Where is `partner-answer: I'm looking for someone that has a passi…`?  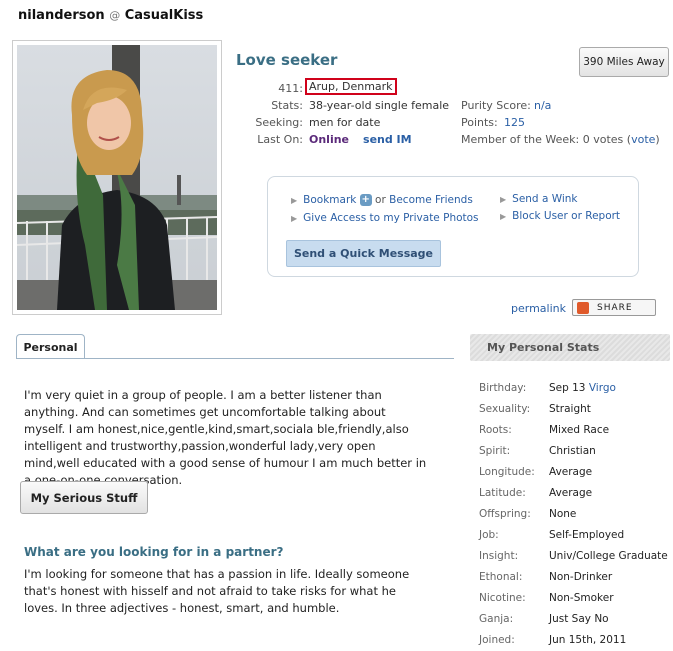
partner-answer: I'm looking for someone that has a passi… is located at coordinates (217, 591).